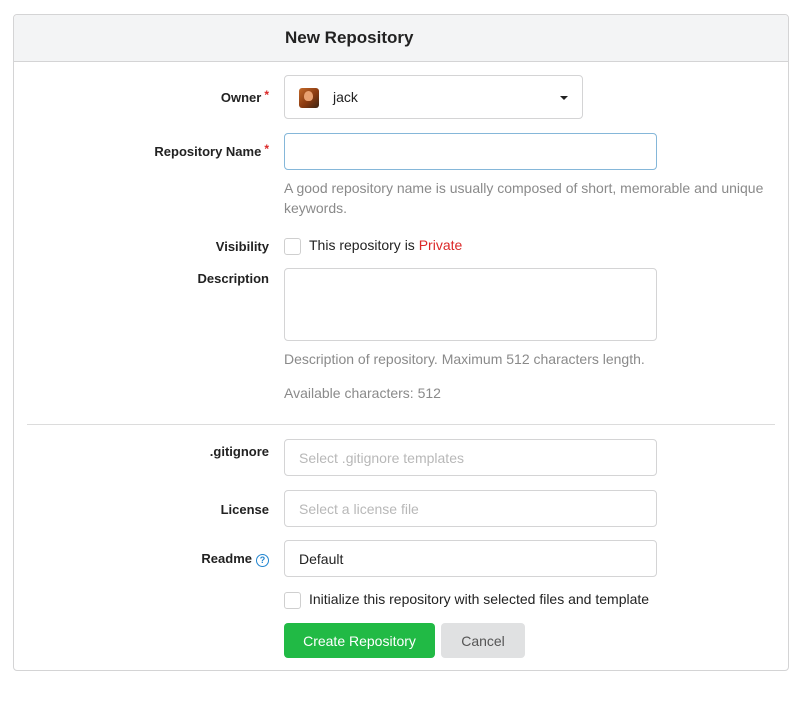  I want to click on description-label: Description, so click(233, 278).